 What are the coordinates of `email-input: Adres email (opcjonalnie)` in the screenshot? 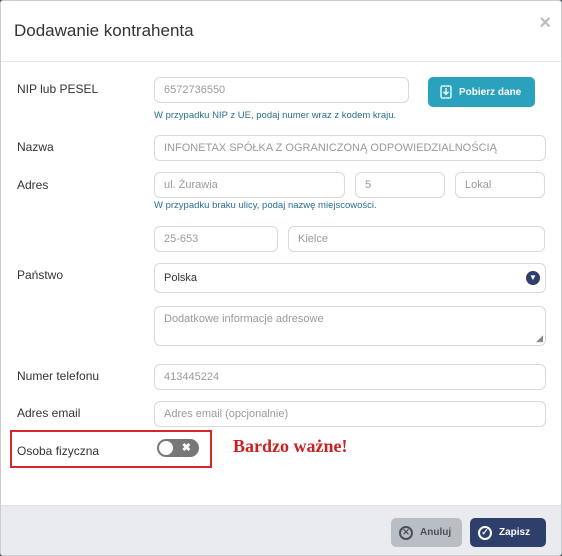 It's located at (350, 414).